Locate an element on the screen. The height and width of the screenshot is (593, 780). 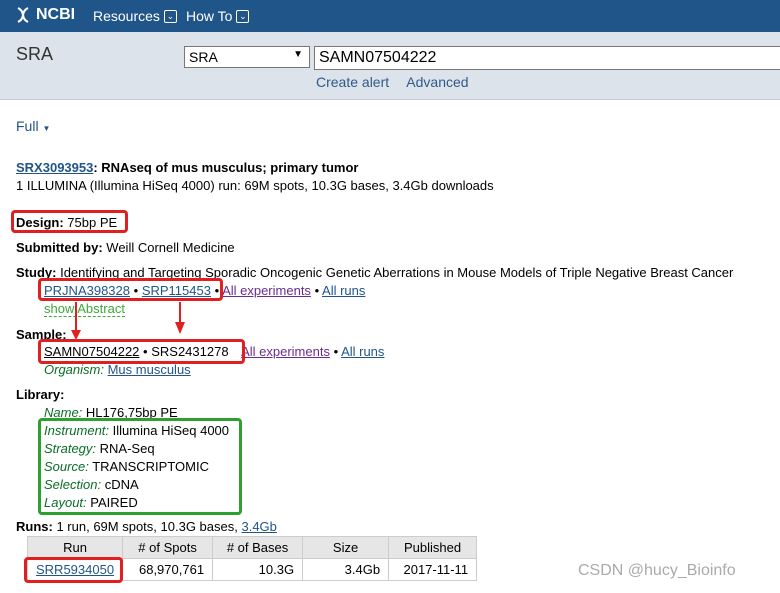
organism-row: Organism: Mus musculus is located at coordinates (117, 369).